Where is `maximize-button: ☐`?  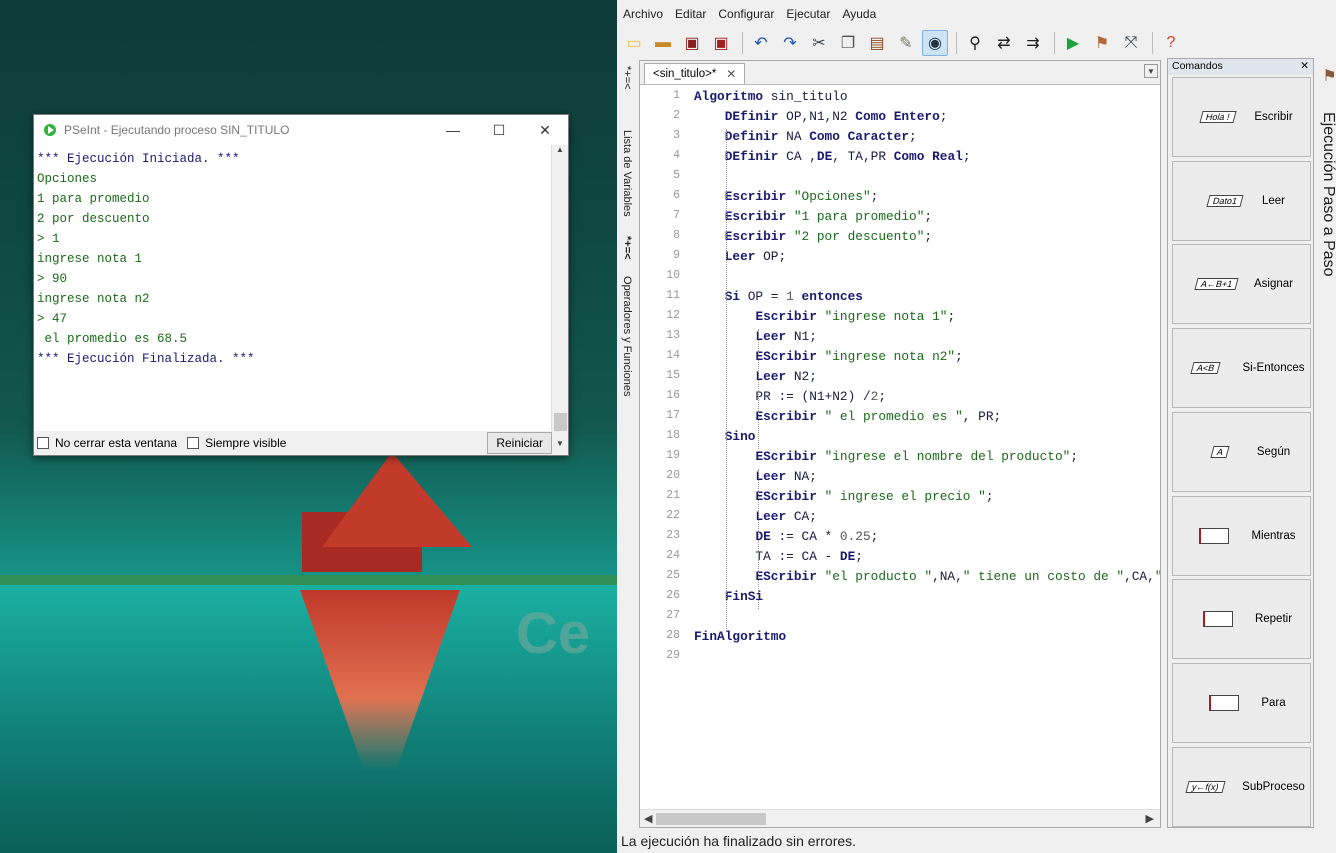 maximize-button: ☐ is located at coordinates (499, 130).